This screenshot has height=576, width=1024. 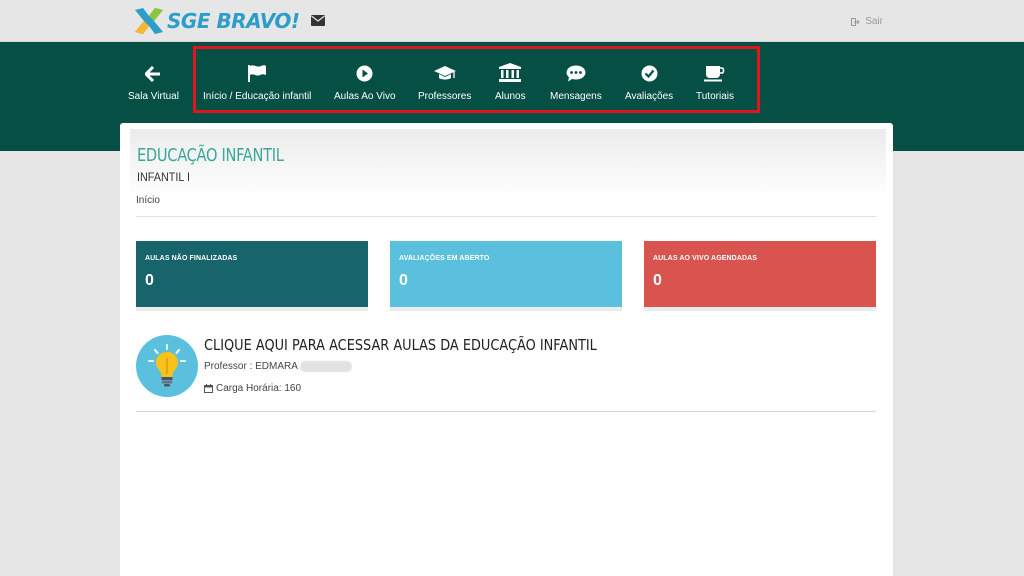 I want to click on stat-label: AULAS AO VIVO AGENDADAS, so click(x=705, y=258).